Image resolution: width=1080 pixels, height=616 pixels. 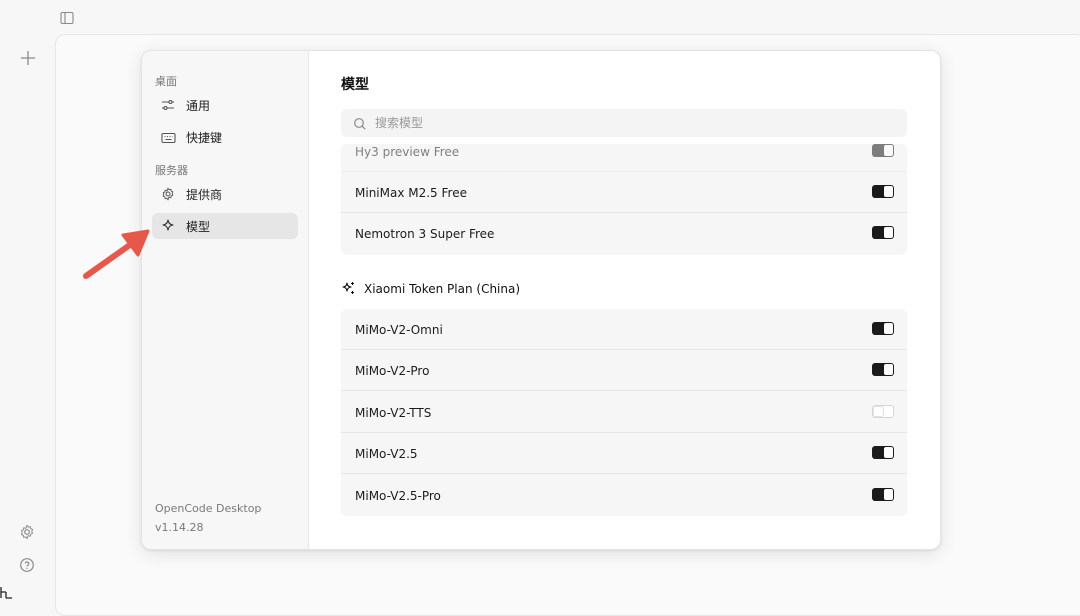 I want to click on model-row: MiMo-V2-TTS, so click(x=624, y=412).